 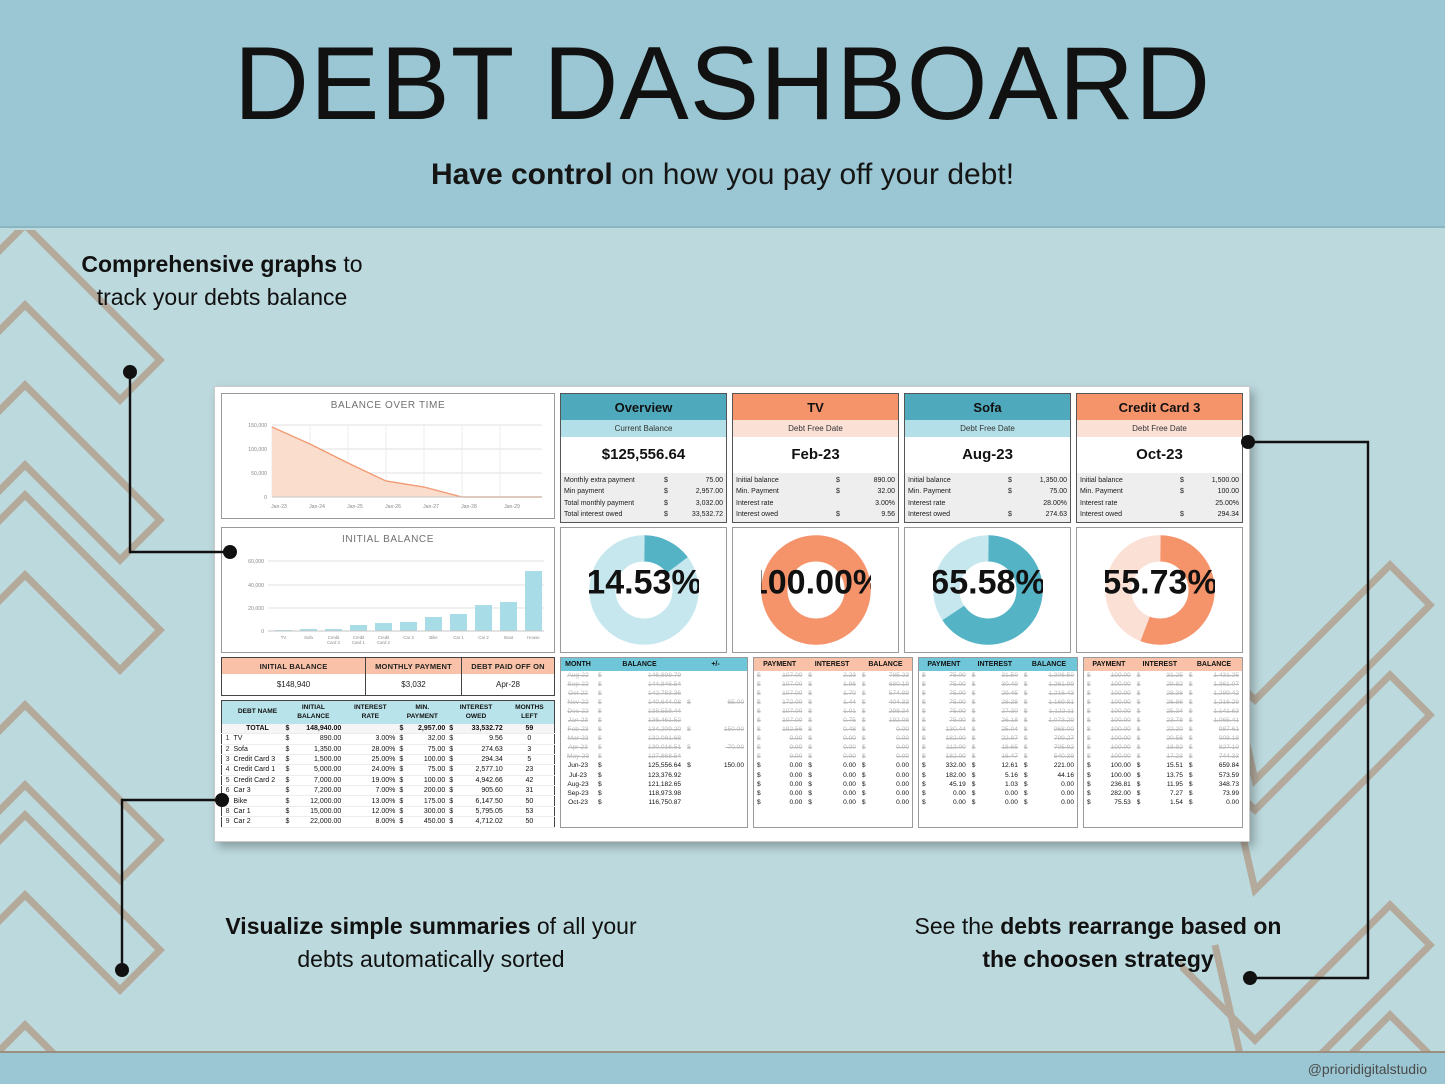 What do you see at coordinates (1163, 793) in the screenshot?
I see `payment-row: $282.00 $7.27 $73.99` at bounding box center [1163, 793].